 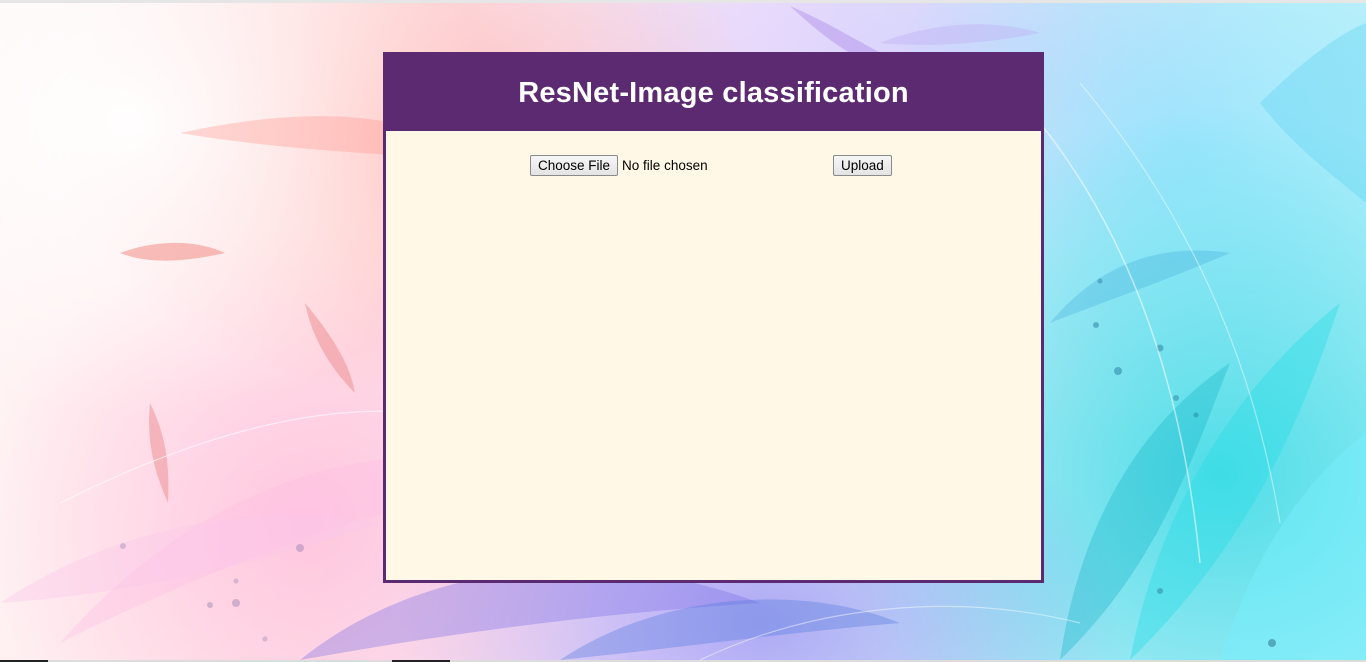 I want to click on file-input: Choose File No file chosen, so click(x=619, y=165).